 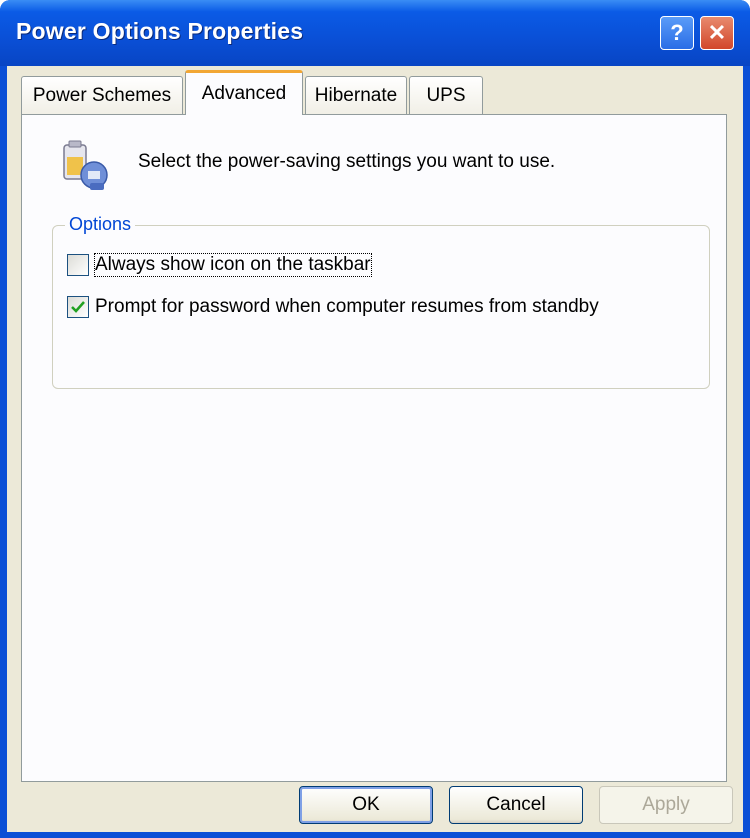 What do you see at coordinates (233, 265) in the screenshot?
I see `show-icon-label: Always show icon on the taskbar` at bounding box center [233, 265].